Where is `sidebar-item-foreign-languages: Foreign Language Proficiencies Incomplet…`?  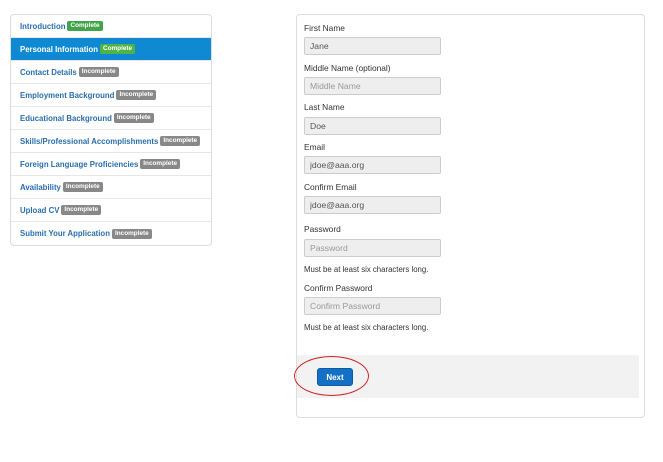
sidebar-item-foreign-languages: Foreign Language Proficiencies Incomplet… is located at coordinates (111, 164).